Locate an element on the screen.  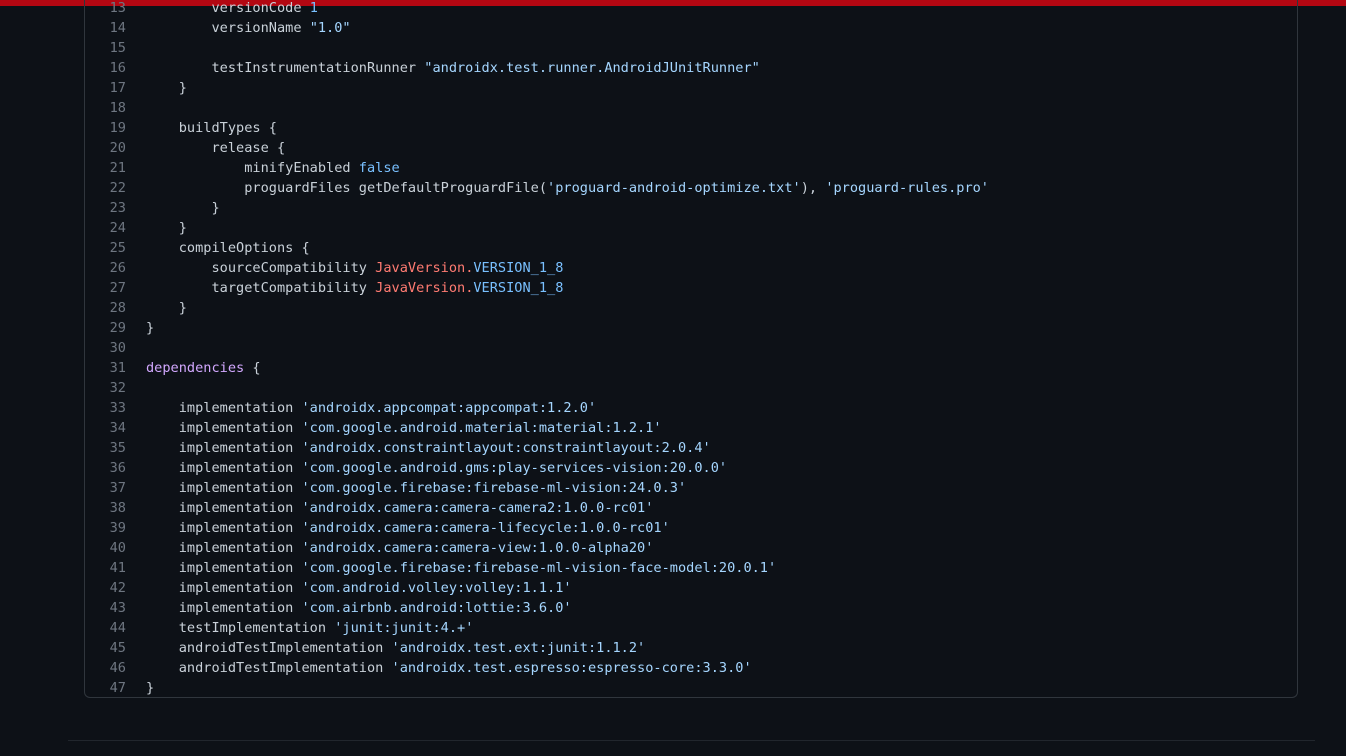
line-number: 35 is located at coordinates (115, 448).